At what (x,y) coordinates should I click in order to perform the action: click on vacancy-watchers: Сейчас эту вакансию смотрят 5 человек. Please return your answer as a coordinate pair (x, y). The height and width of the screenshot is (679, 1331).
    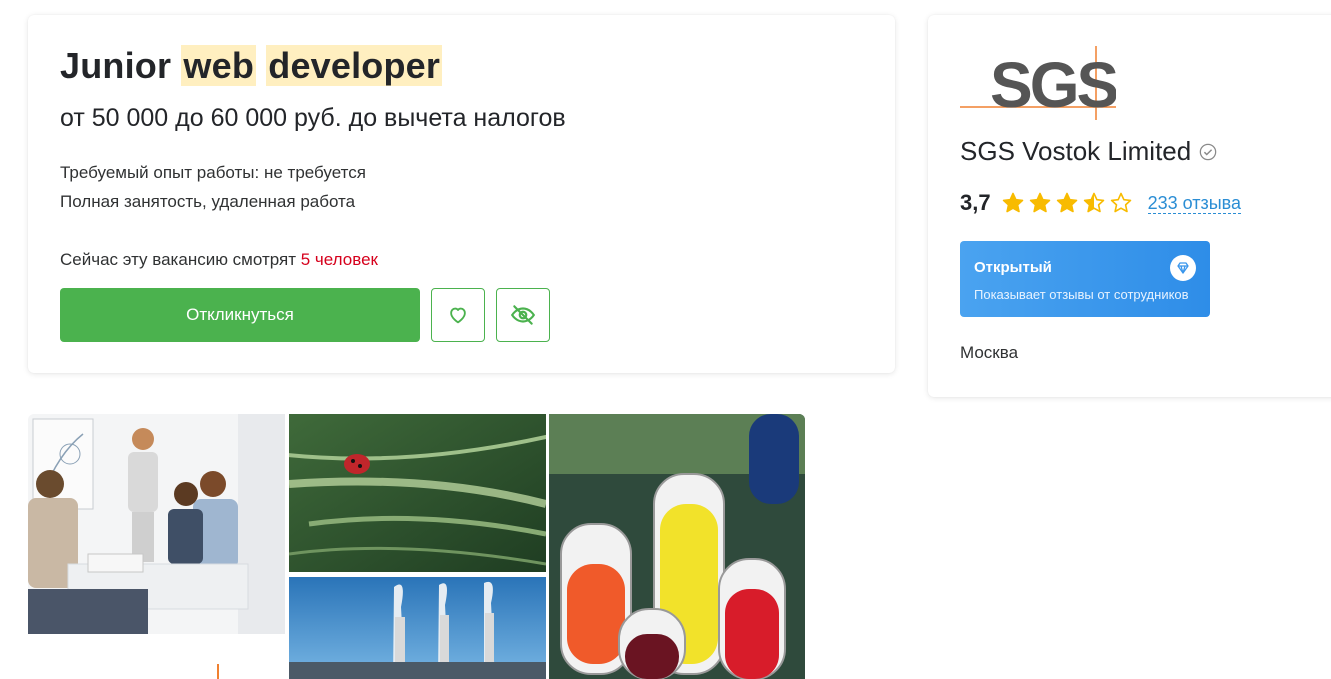
    Looking at the image, I should click on (219, 260).